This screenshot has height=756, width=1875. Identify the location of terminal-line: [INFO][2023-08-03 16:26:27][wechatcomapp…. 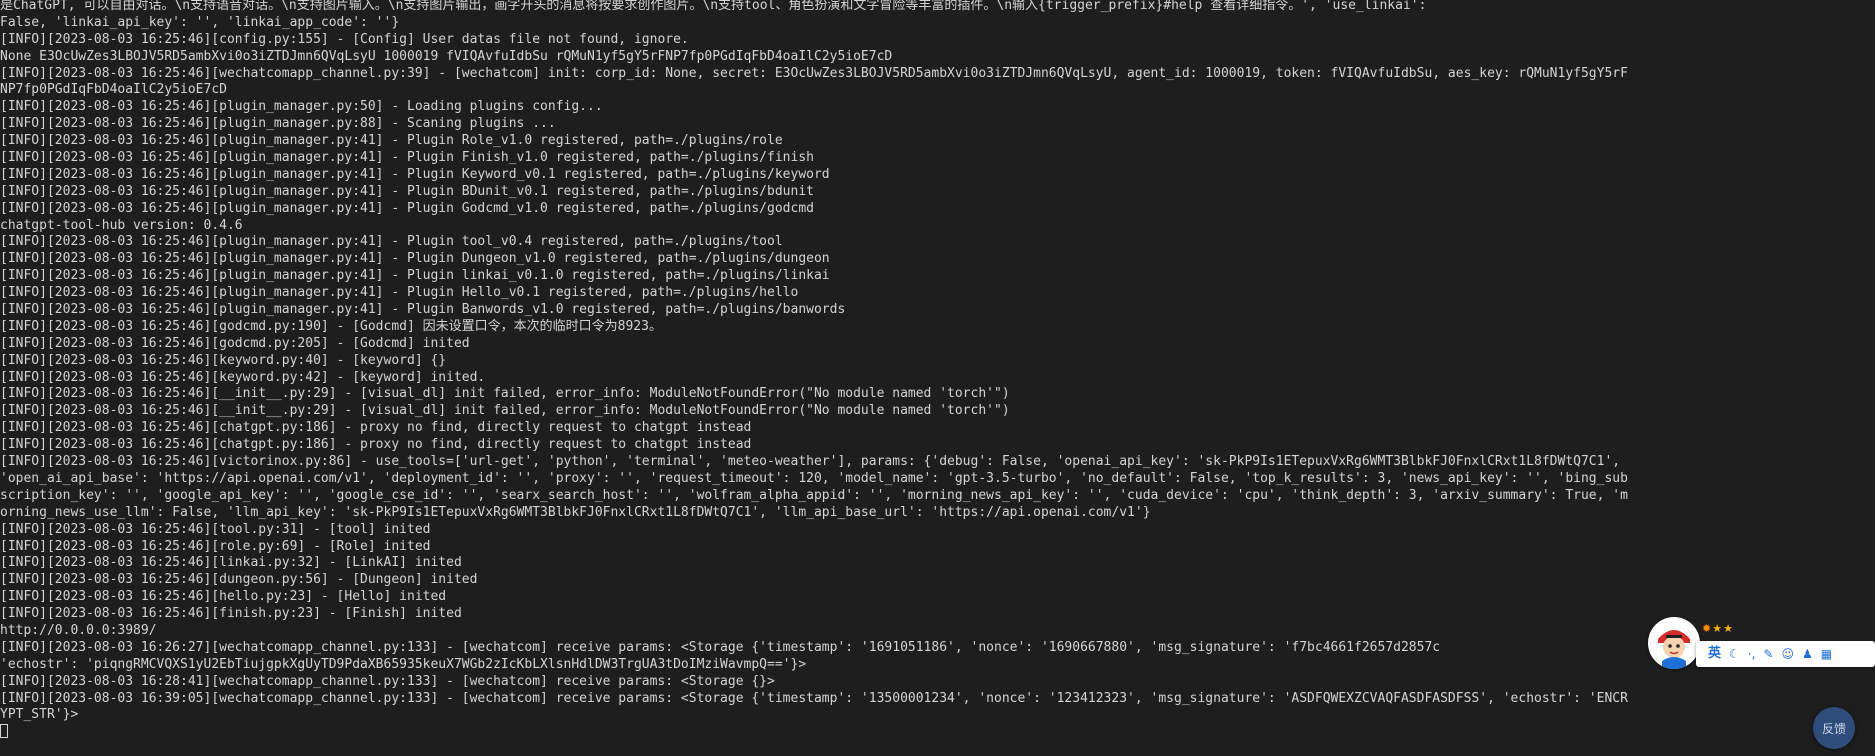
(720, 647).